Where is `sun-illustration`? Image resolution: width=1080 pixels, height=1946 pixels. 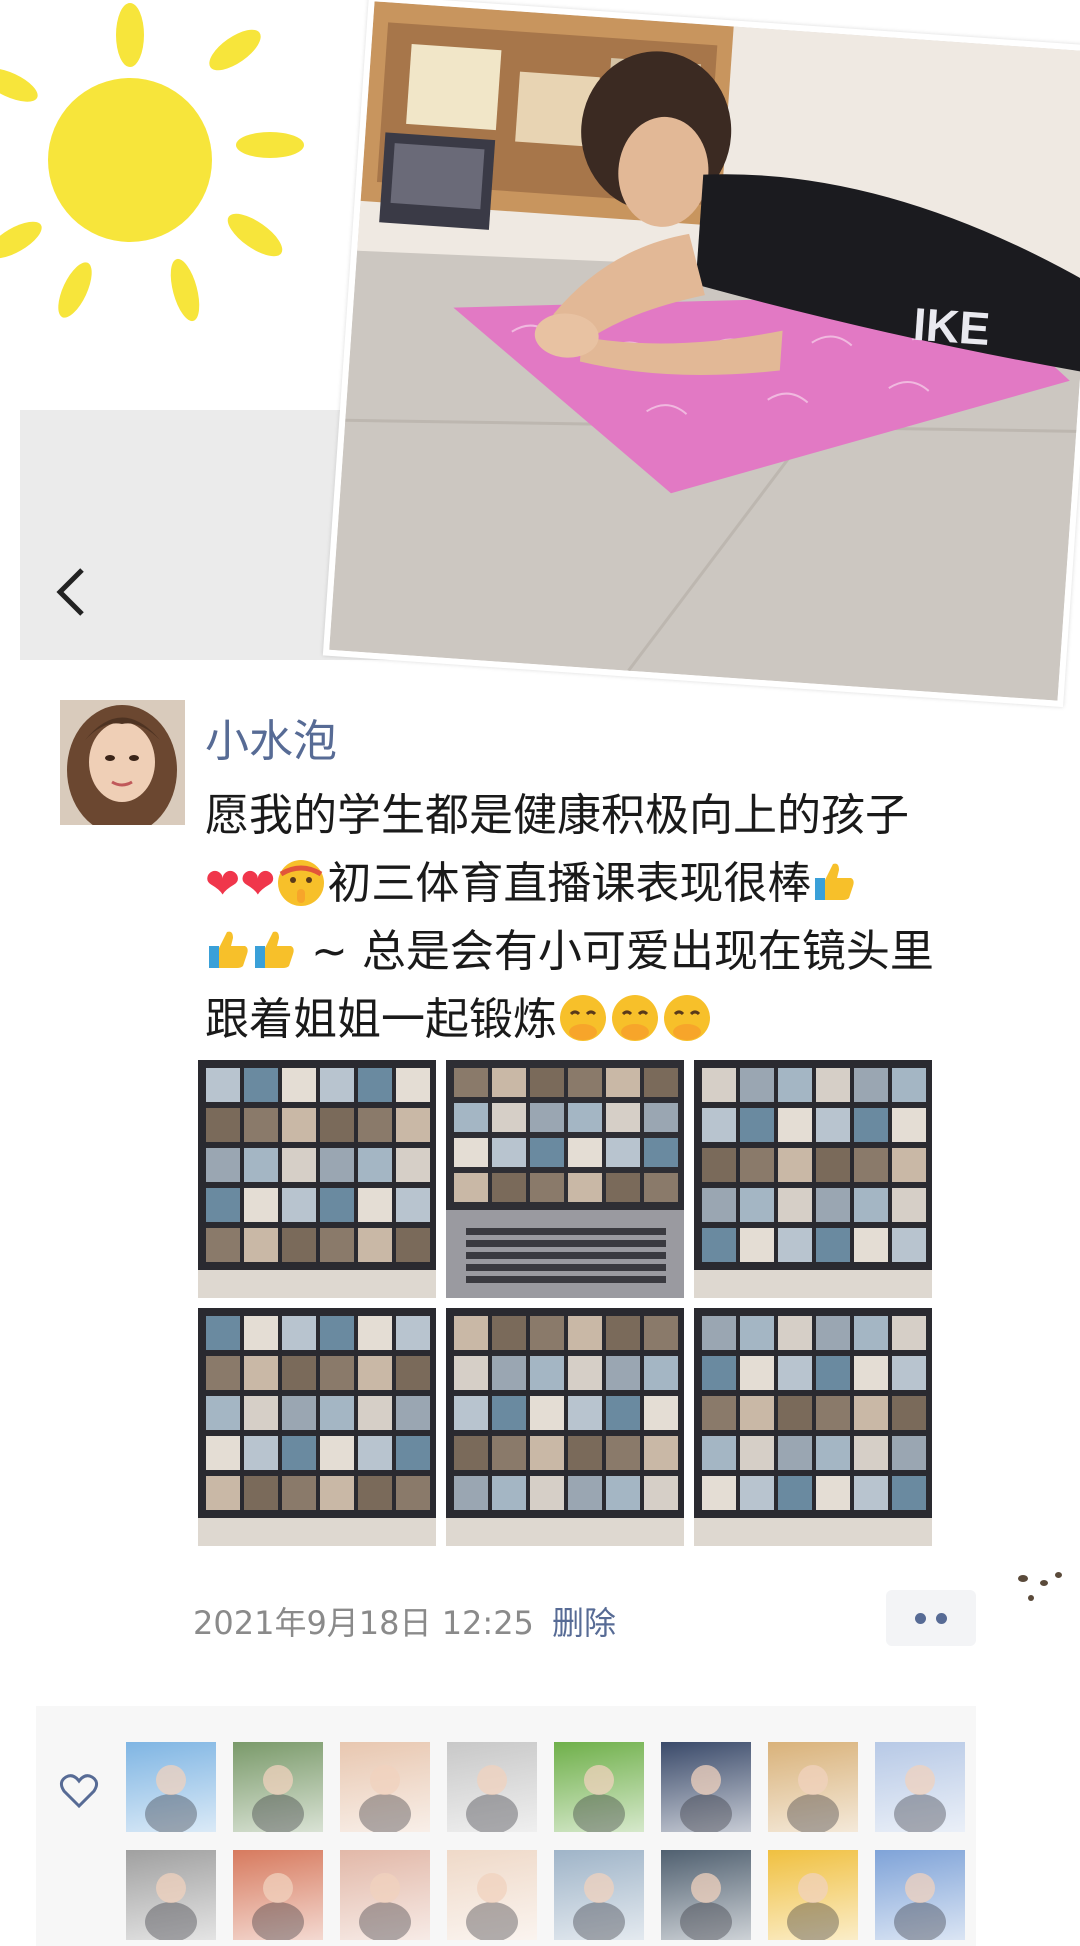
sun-illustration is located at coordinates (152, 162).